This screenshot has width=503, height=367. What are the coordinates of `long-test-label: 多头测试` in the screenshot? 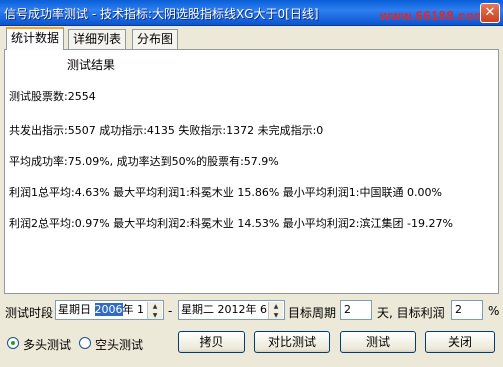 It's located at (47, 344).